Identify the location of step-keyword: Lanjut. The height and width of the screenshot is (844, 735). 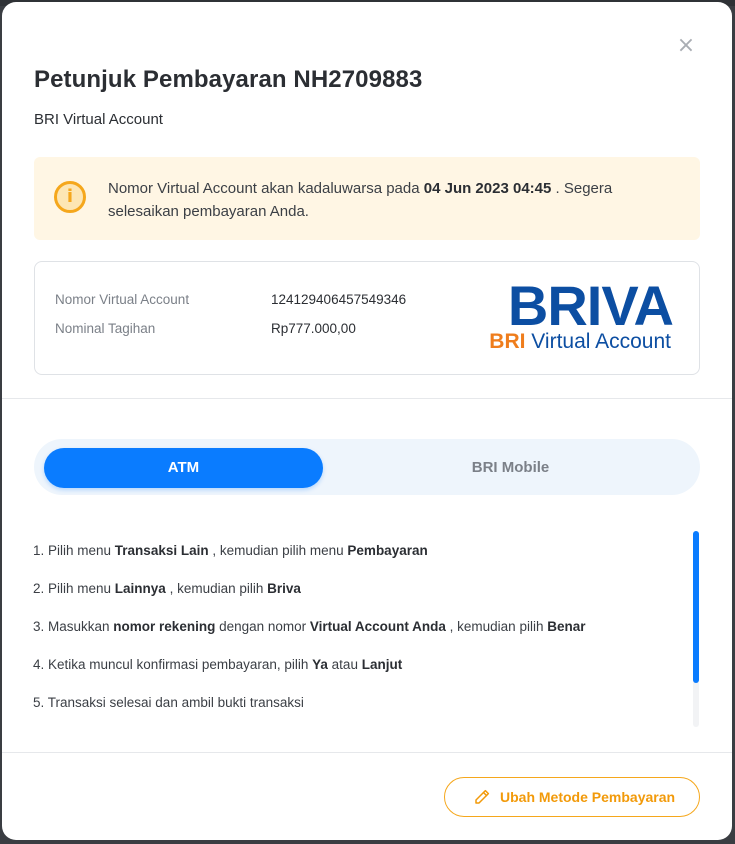
(382, 664).